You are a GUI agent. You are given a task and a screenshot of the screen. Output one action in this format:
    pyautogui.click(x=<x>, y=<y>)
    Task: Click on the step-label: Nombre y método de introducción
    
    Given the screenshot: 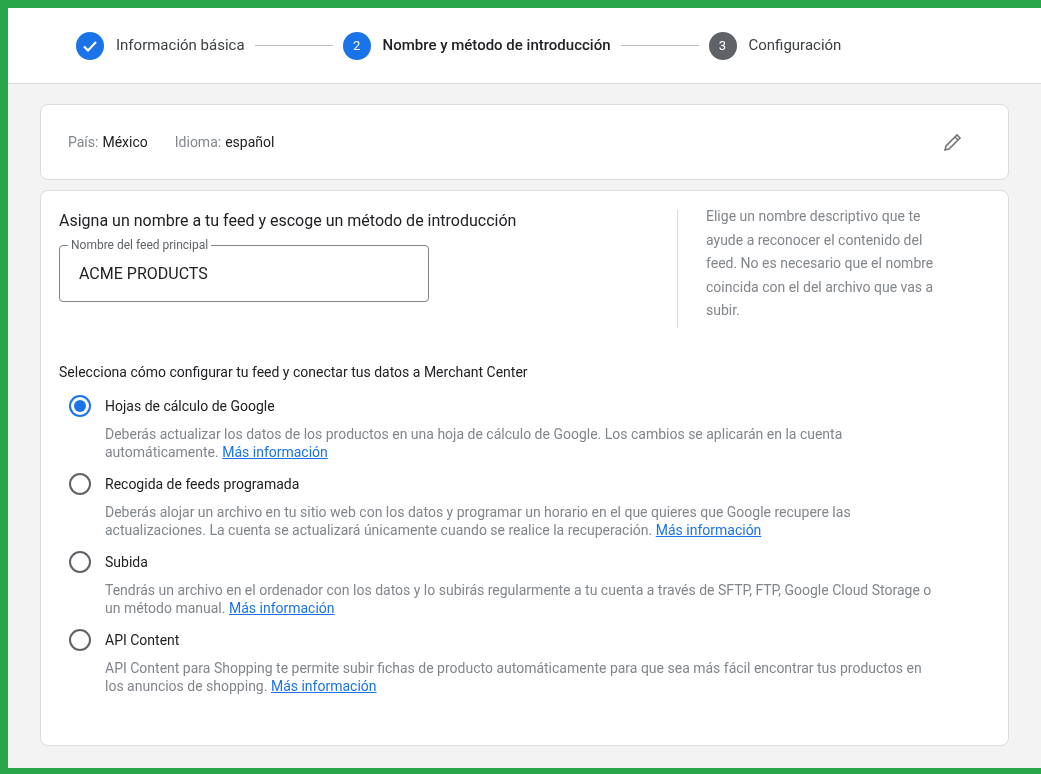 What is the action you would take?
    pyautogui.click(x=496, y=45)
    